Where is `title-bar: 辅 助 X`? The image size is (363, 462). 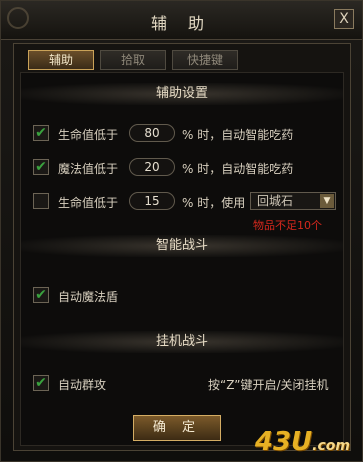 title-bar: 辅 助 X is located at coordinates (181, 20).